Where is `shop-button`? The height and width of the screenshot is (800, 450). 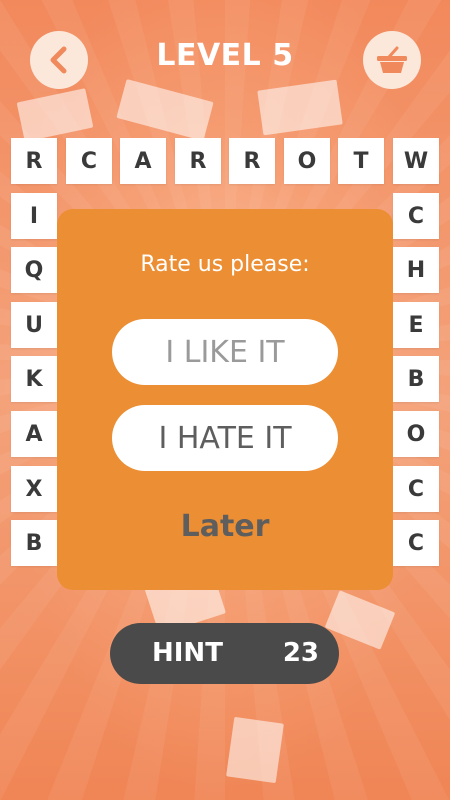
shop-button is located at coordinates (392, 60).